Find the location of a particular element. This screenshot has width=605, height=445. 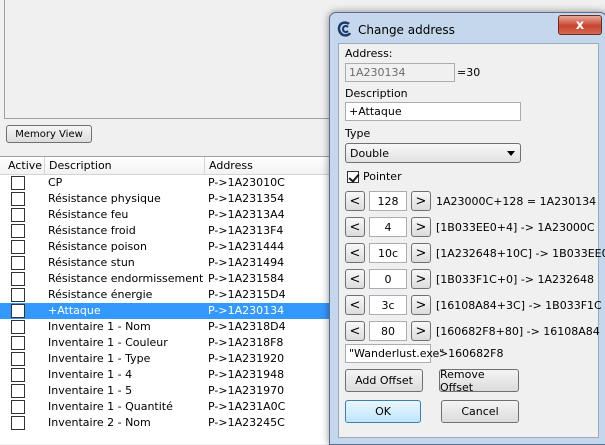

row-address: P->1A2315D4 is located at coordinates (247, 294).